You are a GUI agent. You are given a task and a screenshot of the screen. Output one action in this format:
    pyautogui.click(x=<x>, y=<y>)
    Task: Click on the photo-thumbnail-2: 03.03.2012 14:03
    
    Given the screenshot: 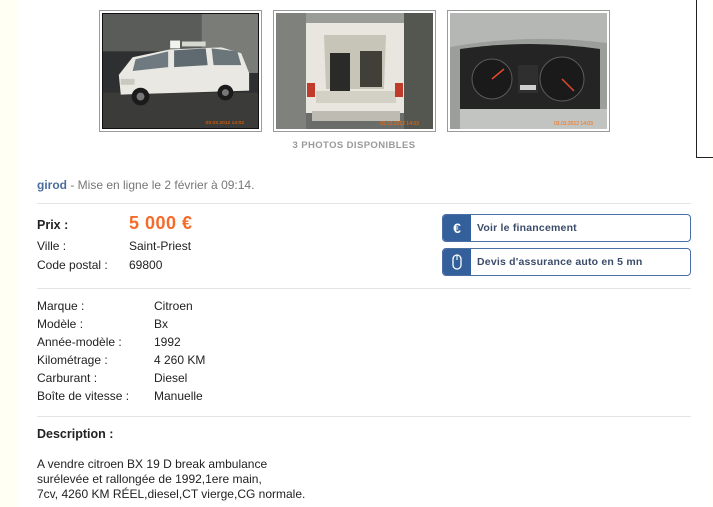 What is the action you would take?
    pyautogui.click(x=354, y=71)
    